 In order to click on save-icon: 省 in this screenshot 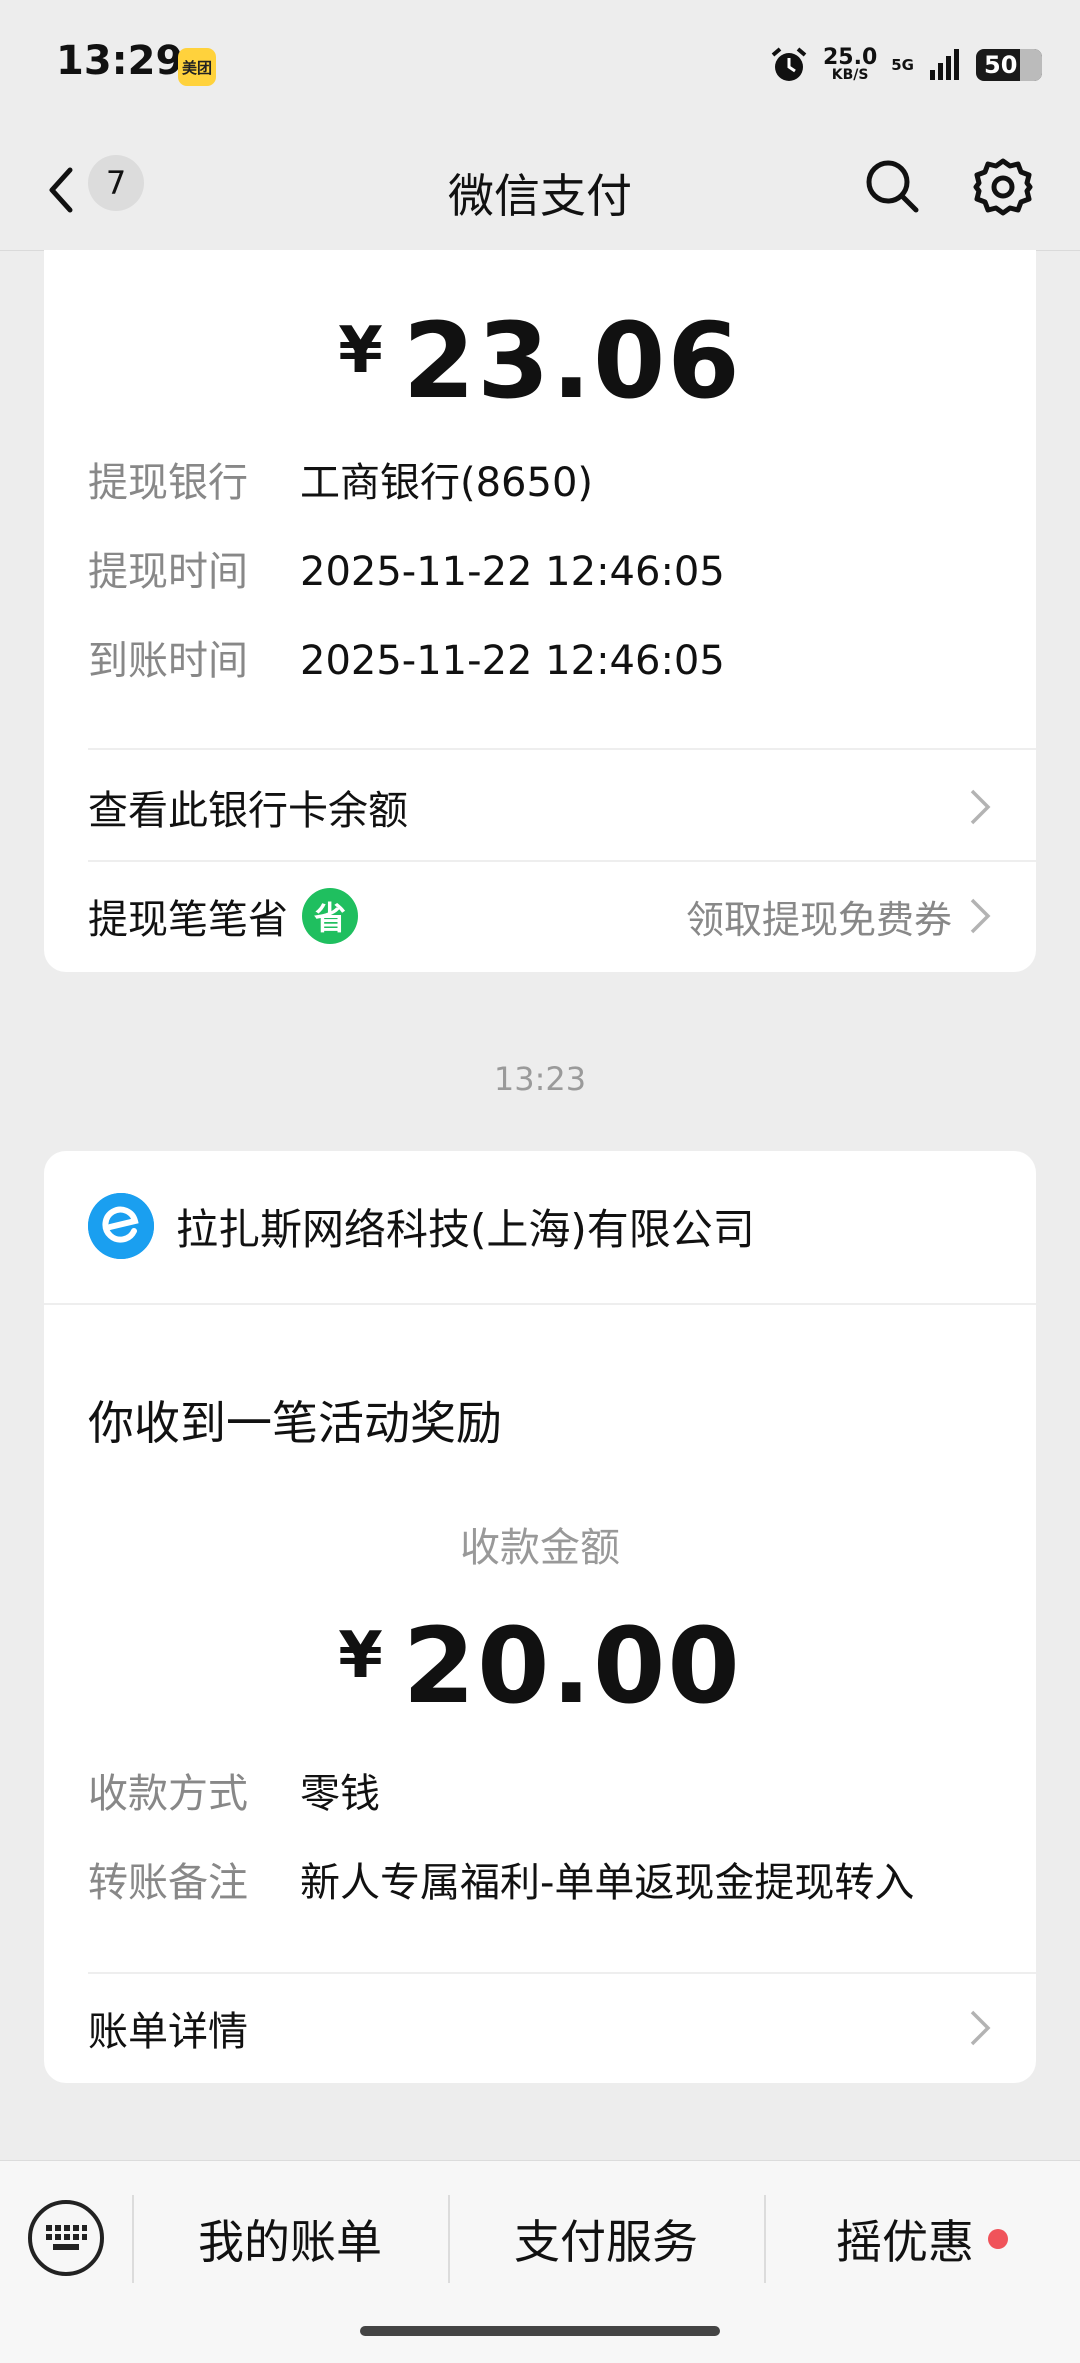, I will do `click(330, 916)`.